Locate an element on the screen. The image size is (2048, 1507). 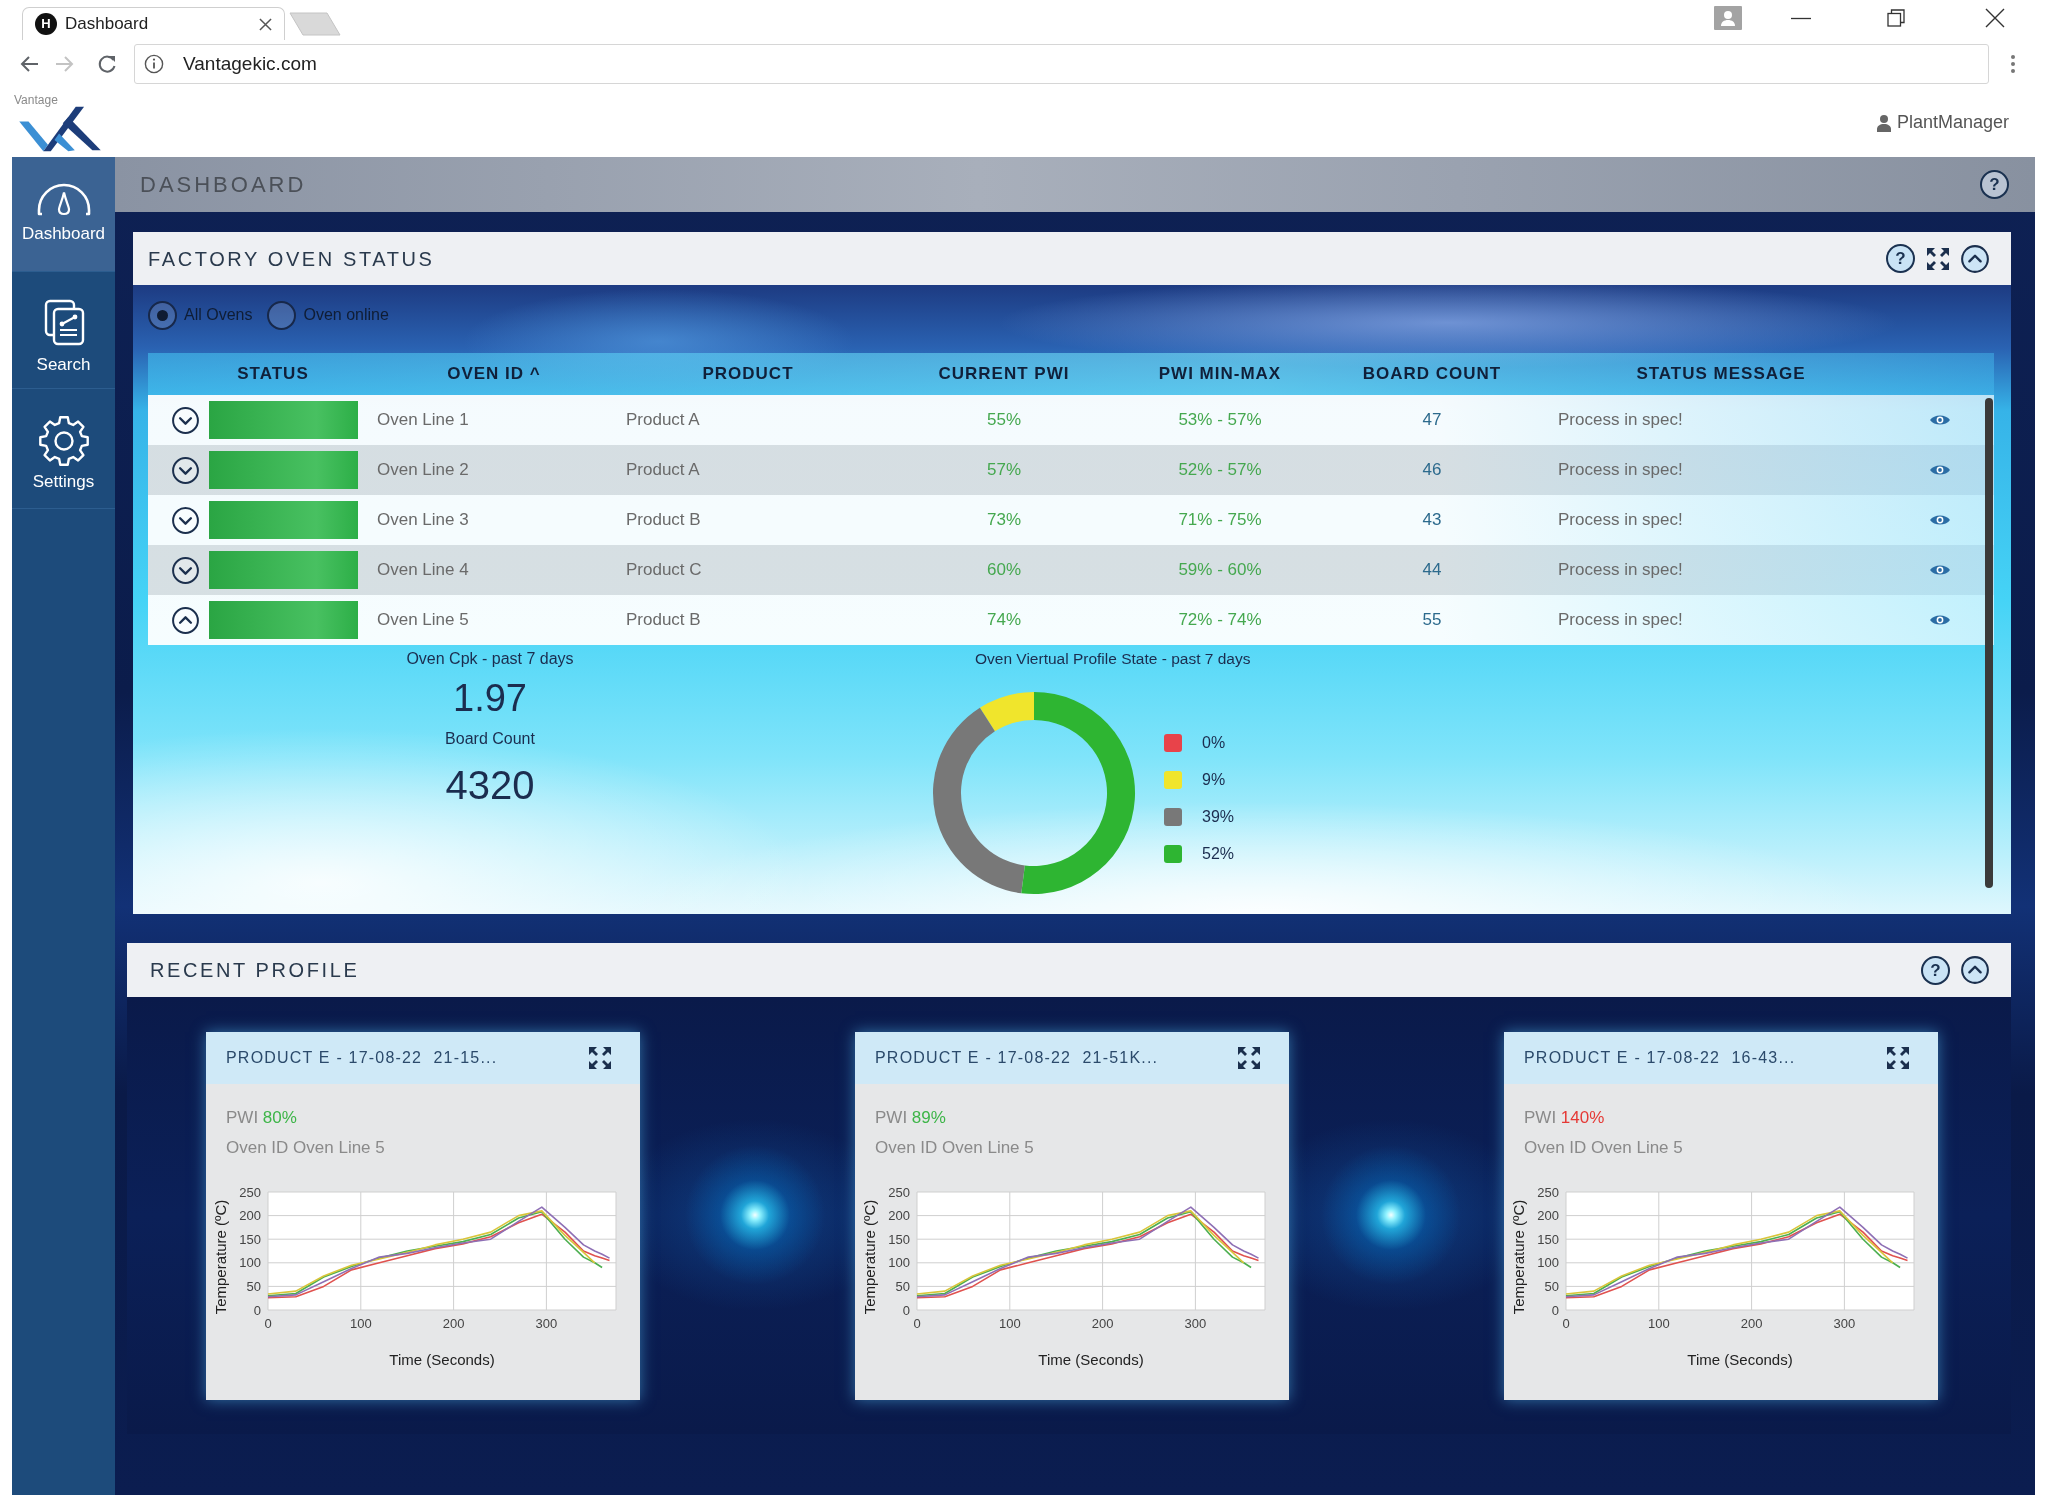
info-icon is located at coordinates (154, 64).